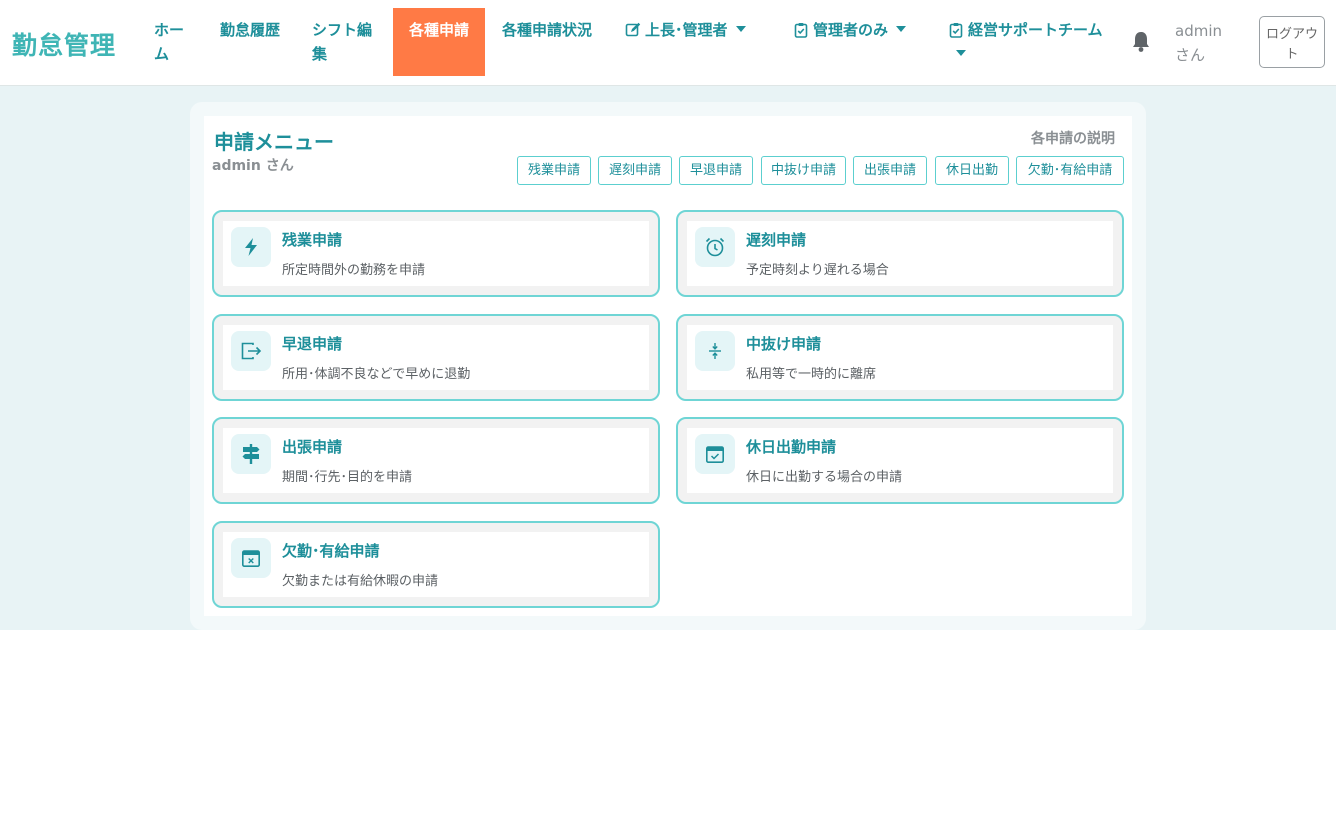 This screenshot has width=1336, height=814. What do you see at coordinates (851, 30) in the screenshot?
I see `nav-admin-only-label: 管理者のみ` at bounding box center [851, 30].